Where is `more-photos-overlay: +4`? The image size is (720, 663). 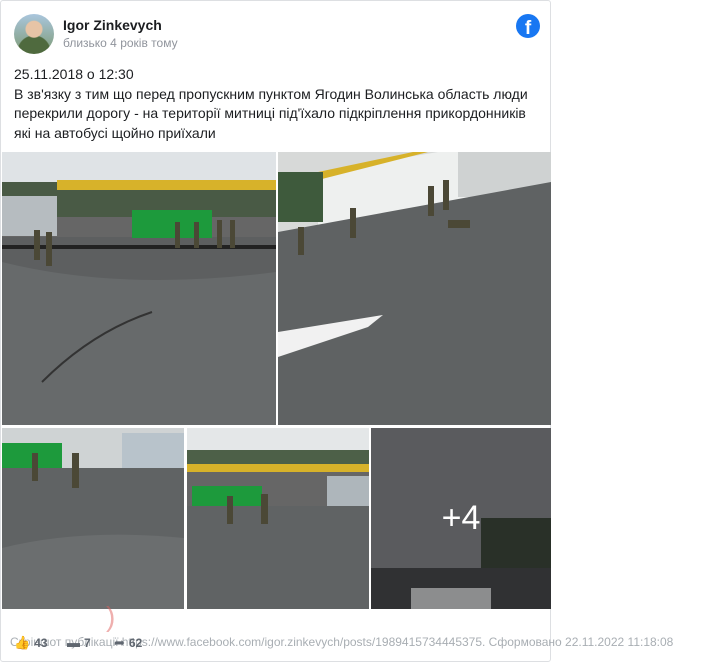
more-photos-overlay: +4 is located at coordinates (461, 518).